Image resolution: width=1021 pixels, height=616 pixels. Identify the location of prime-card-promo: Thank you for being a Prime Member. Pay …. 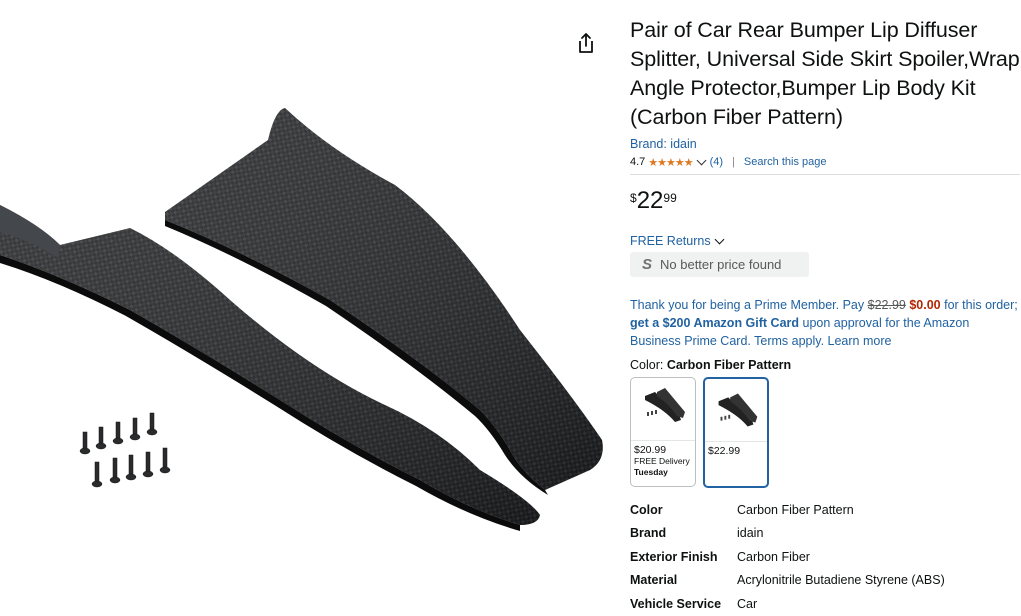
(825, 323).